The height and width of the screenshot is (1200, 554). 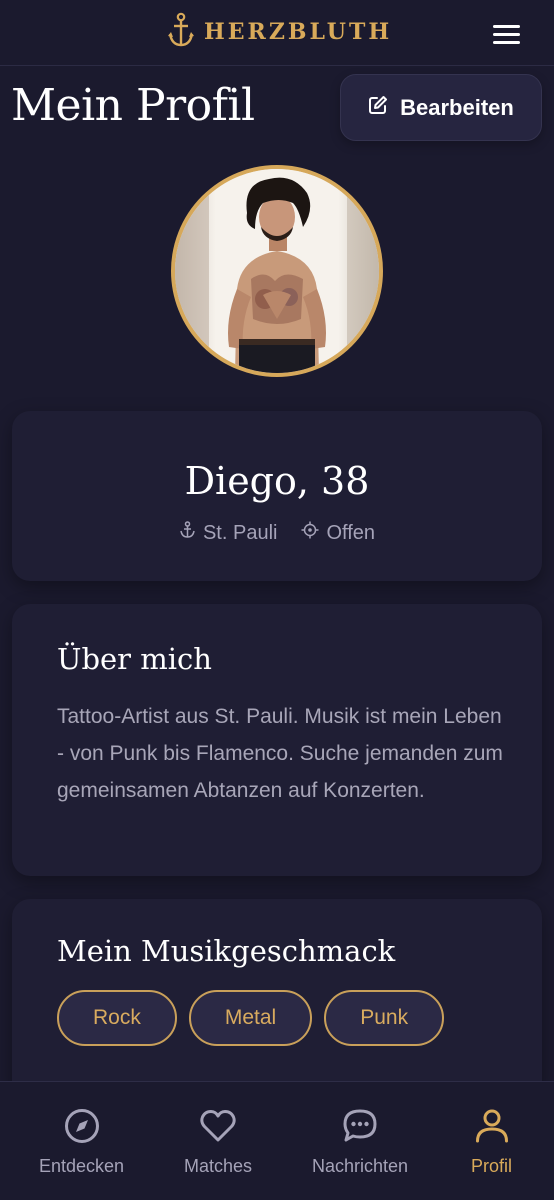 I want to click on compass-icon, so click(x=82, y=1126).